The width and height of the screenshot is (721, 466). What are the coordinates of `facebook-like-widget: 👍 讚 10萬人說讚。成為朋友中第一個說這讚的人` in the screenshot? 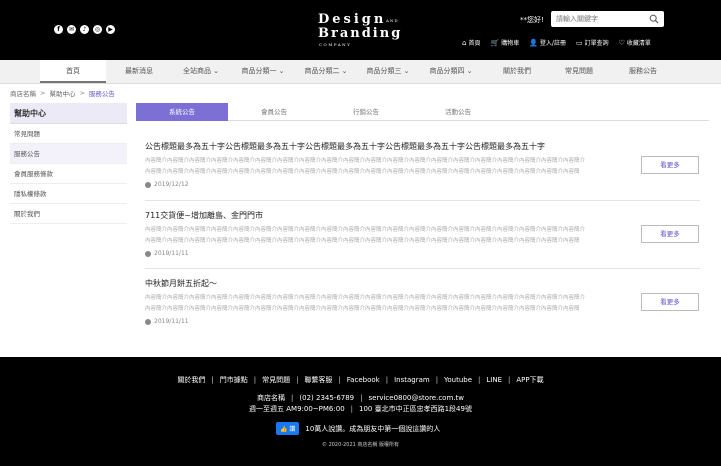 It's located at (358, 428).